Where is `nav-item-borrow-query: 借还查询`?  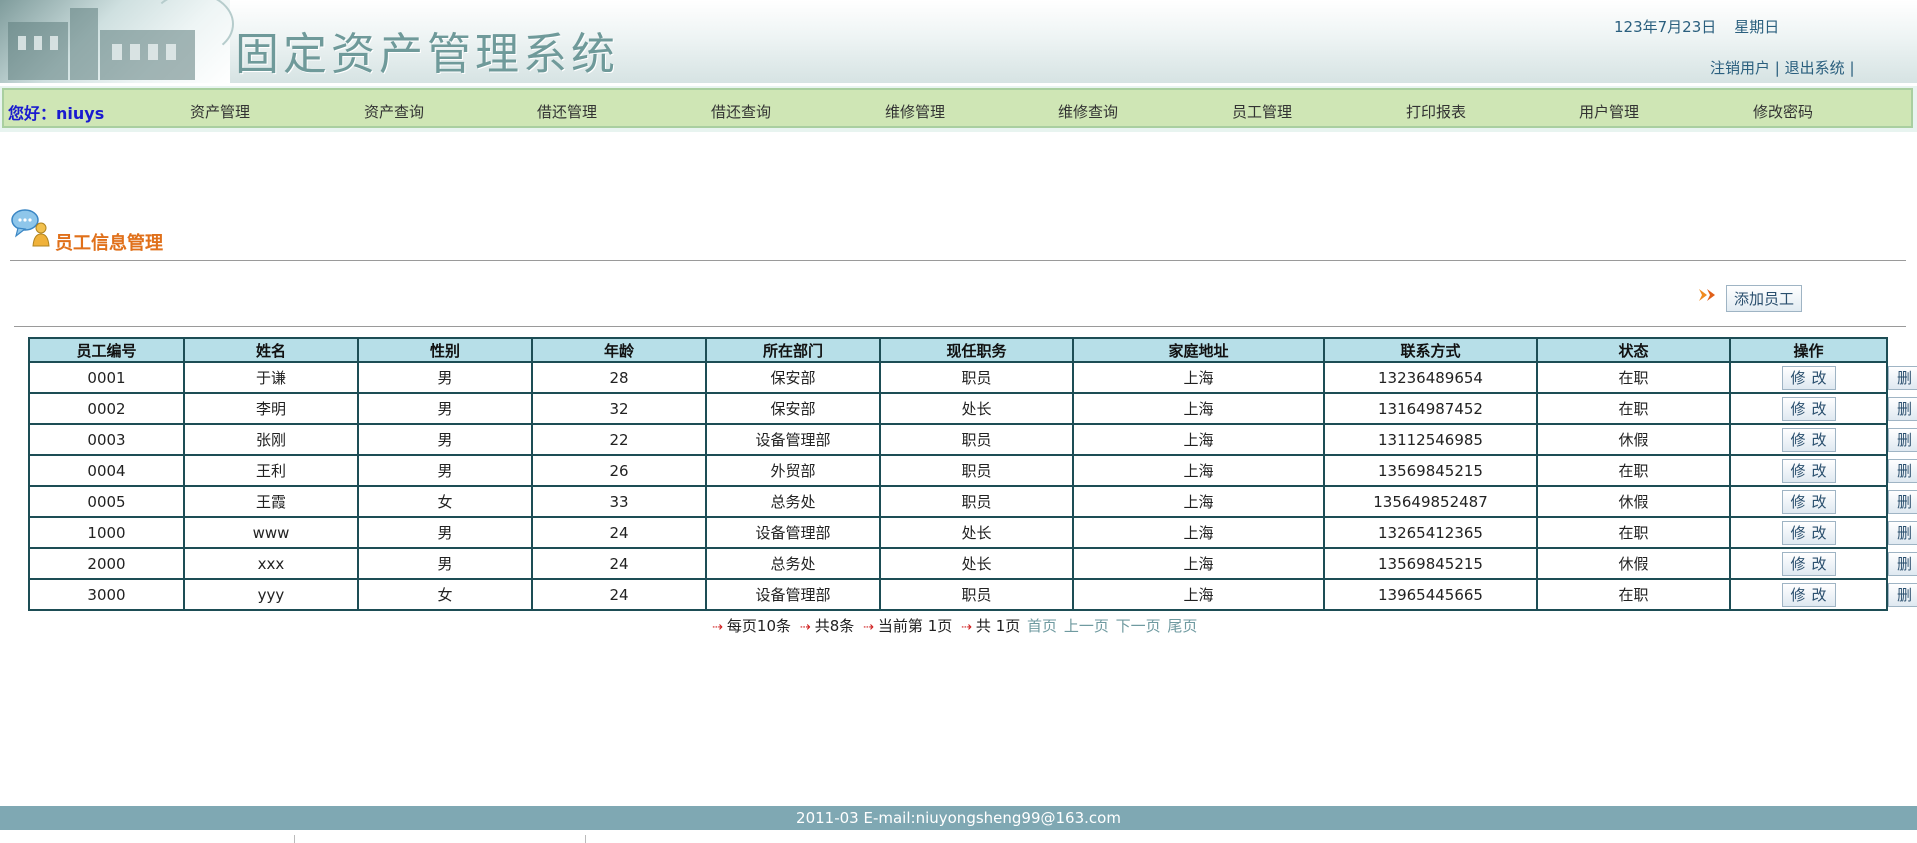 nav-item-borrow-query: 借还查询 is located at coordinates (741, 111).